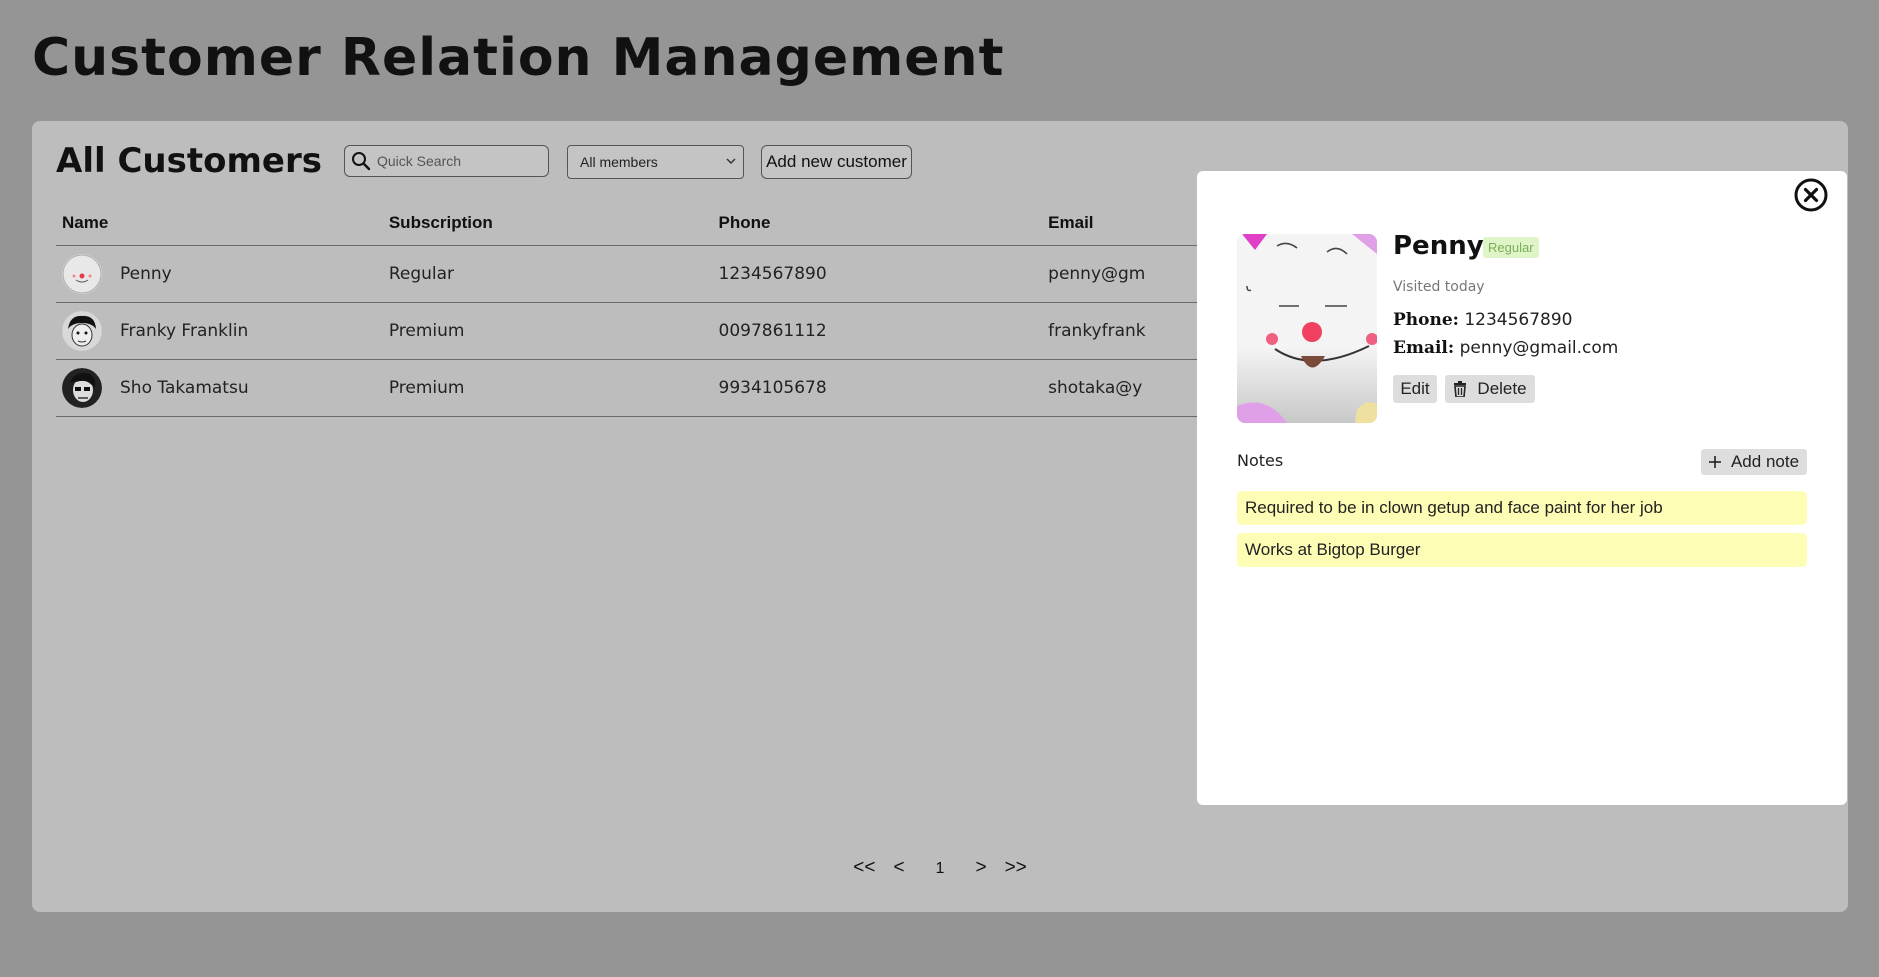  Describe the element at coordinates (1765, 461) in the screenshot. I see `add-note-label: Add note` at that location.